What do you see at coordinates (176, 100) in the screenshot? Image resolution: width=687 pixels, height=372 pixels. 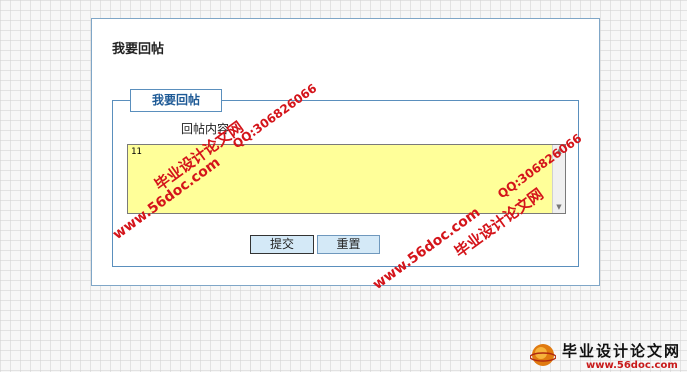 I see `form-legend: 我要回帖` at bounding box center [176, 100].